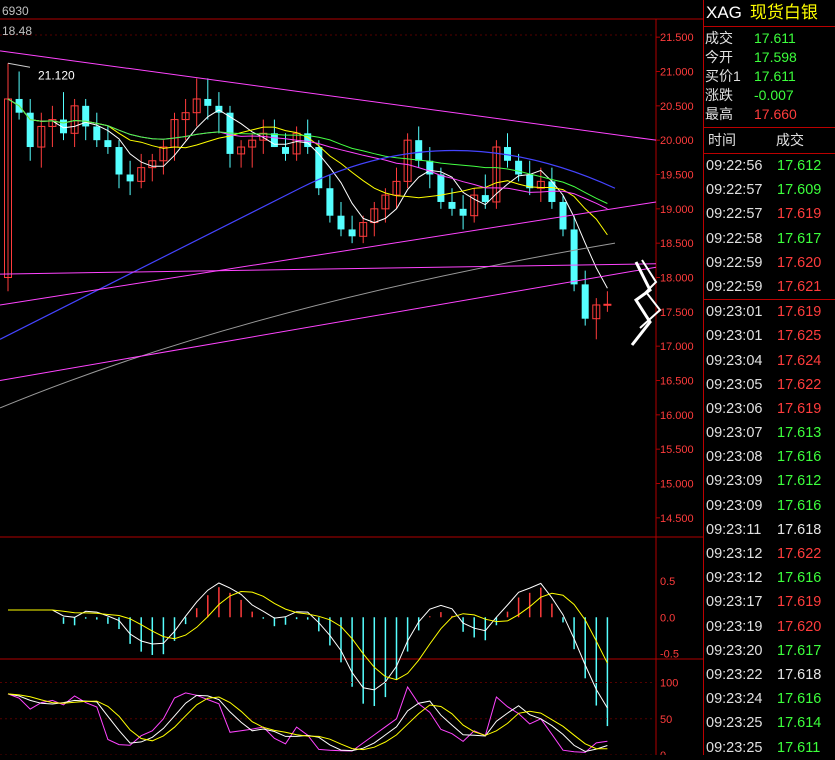  Describe the element at coordinates (677, 279) in the screenshot. I see `price-tick-label: 18.000` at that location.